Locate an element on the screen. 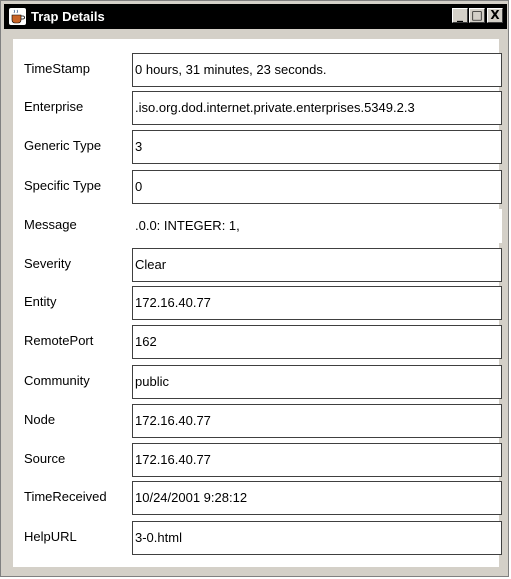 The image size is (511, 579). community-row: Community public is located at coordinates (257, 382).